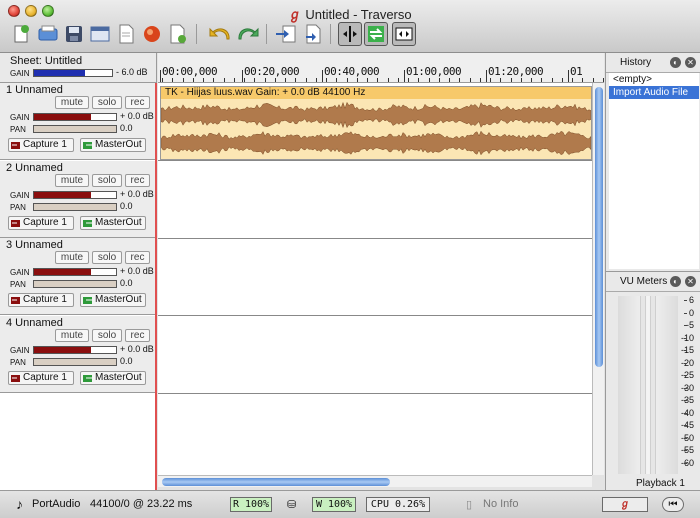 This screenshot has height=518, width=700. I want to click on new-project-button, so click(22, 34).